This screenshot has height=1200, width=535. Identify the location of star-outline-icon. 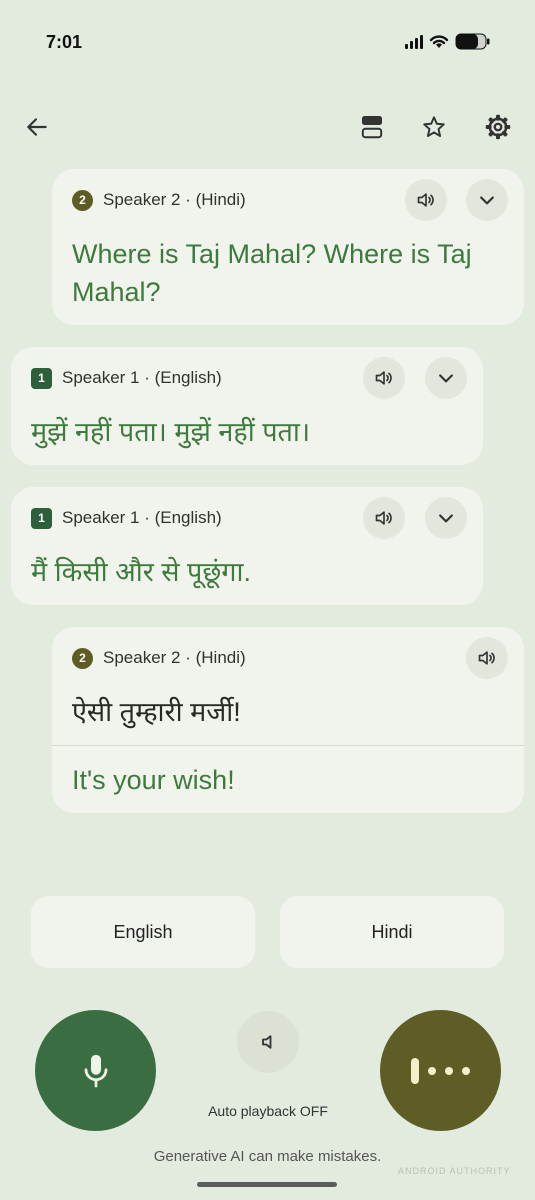
(434, 126).